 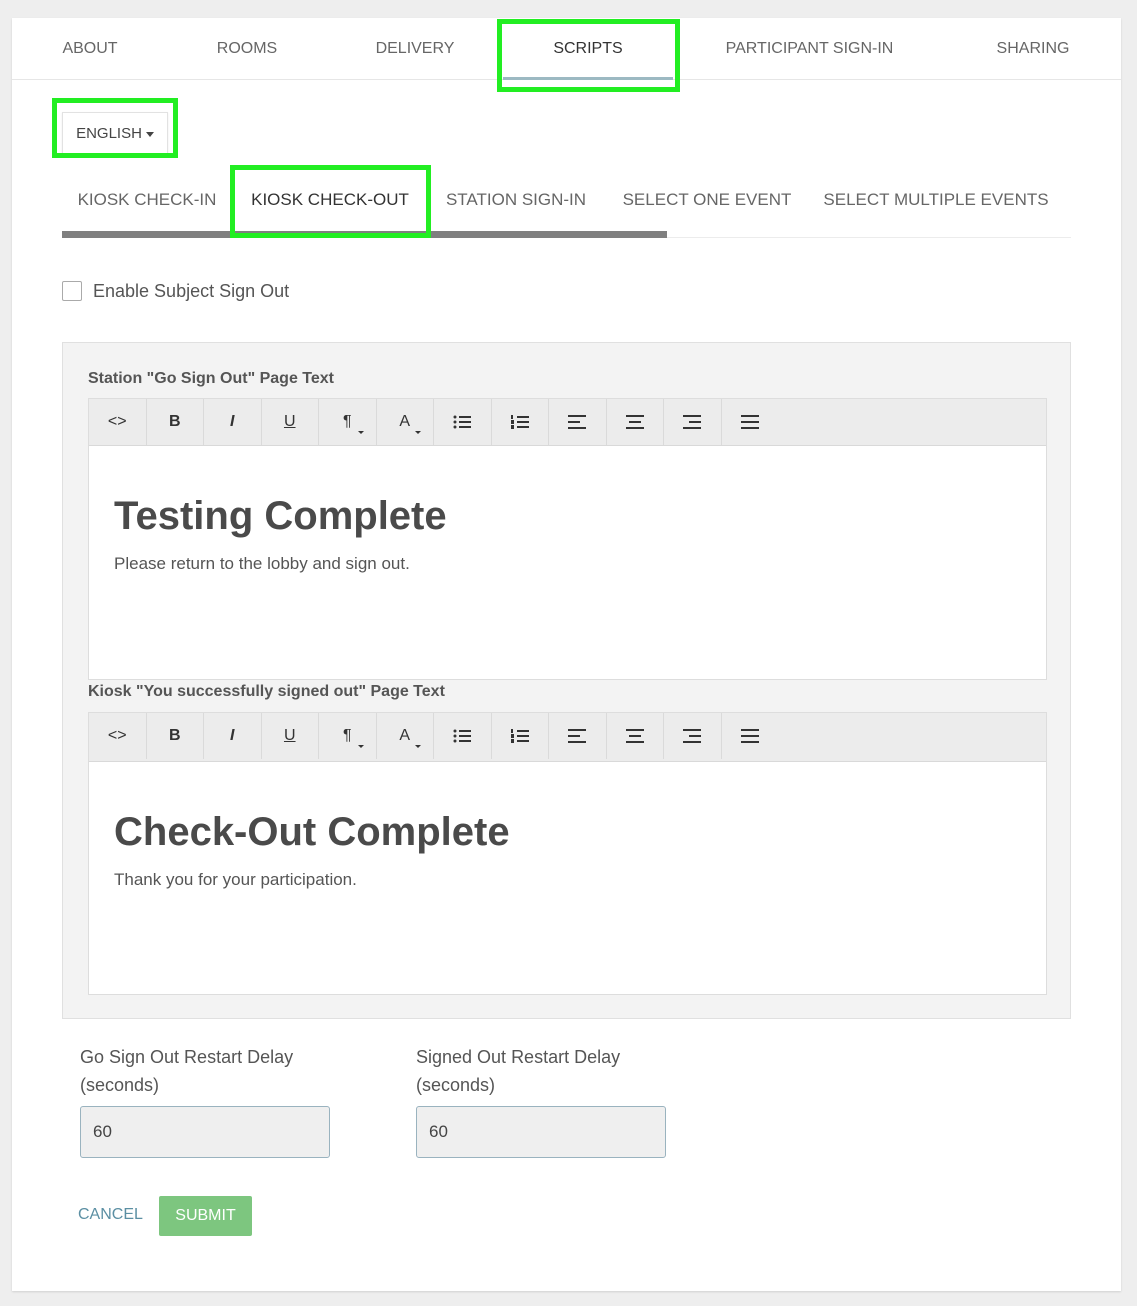 I want to click on editor-heading: Testing Complete, so click(x=280, y=516).